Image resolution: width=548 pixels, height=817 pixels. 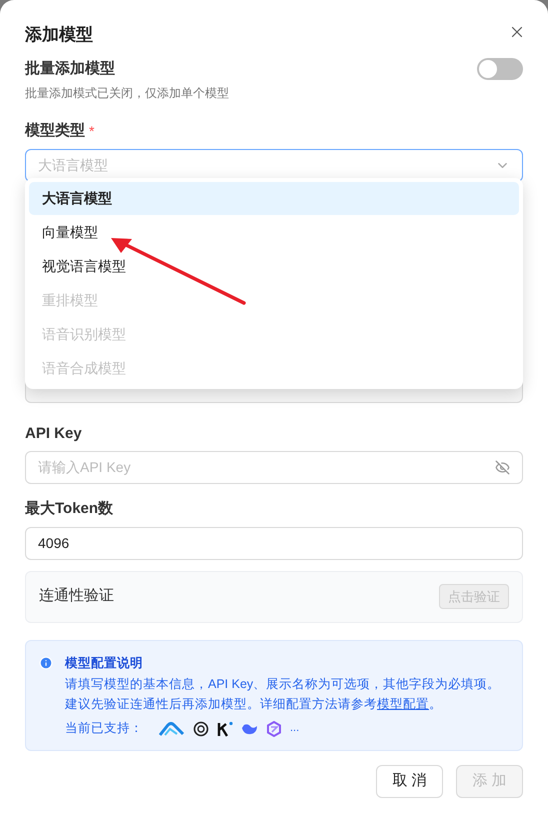 I want to click on info-title: 模型配置说明, so click(x=104, y=663).